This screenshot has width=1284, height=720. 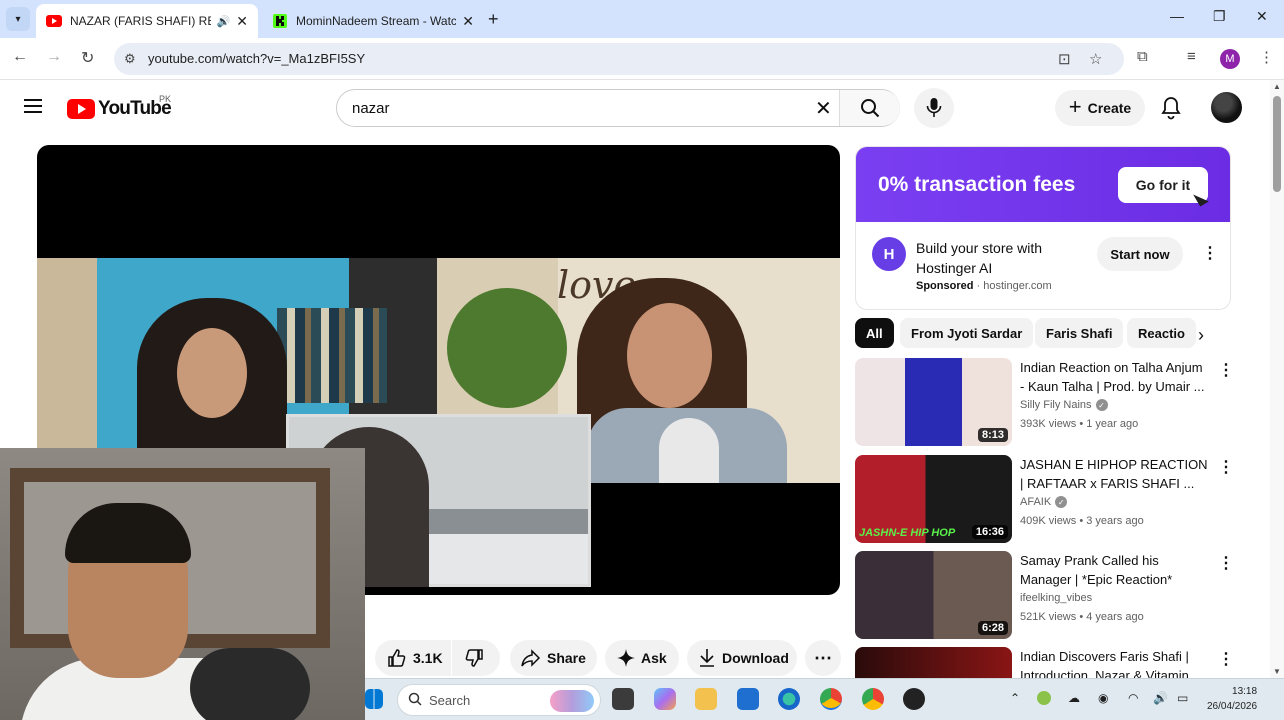 What do you see at coordinates (566, 658) in the screenshot?
I see `share-label: Share` at bounding box center [566, 658].